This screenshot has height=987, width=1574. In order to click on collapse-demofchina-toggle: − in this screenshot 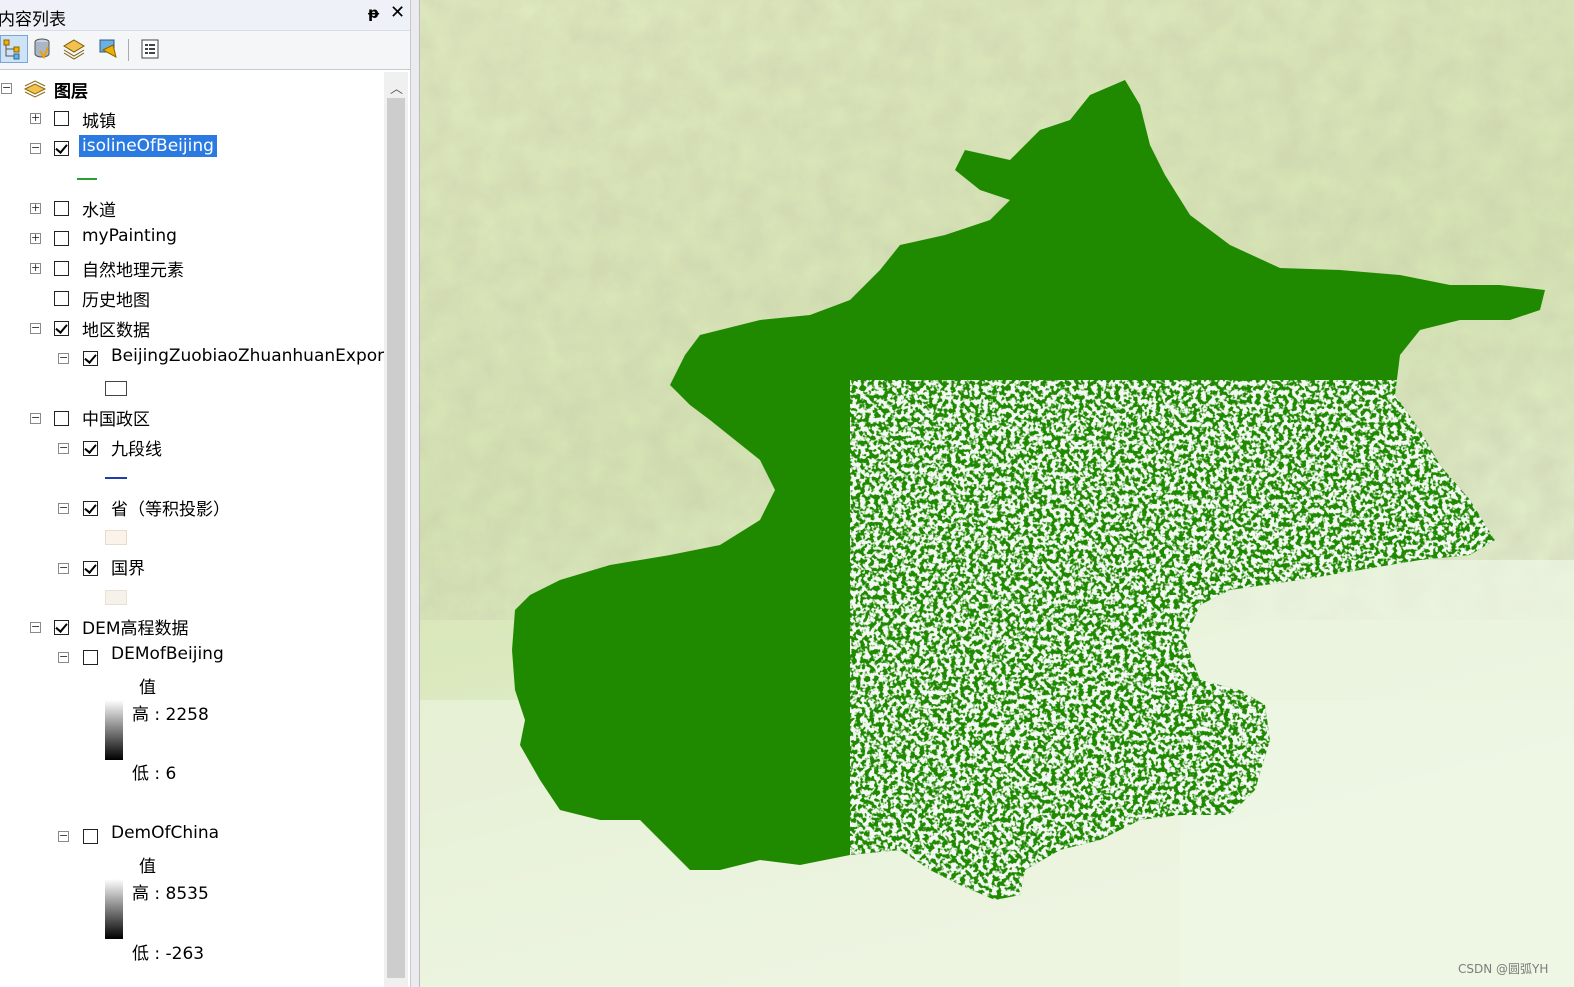, I will do `click(63, 836)`.